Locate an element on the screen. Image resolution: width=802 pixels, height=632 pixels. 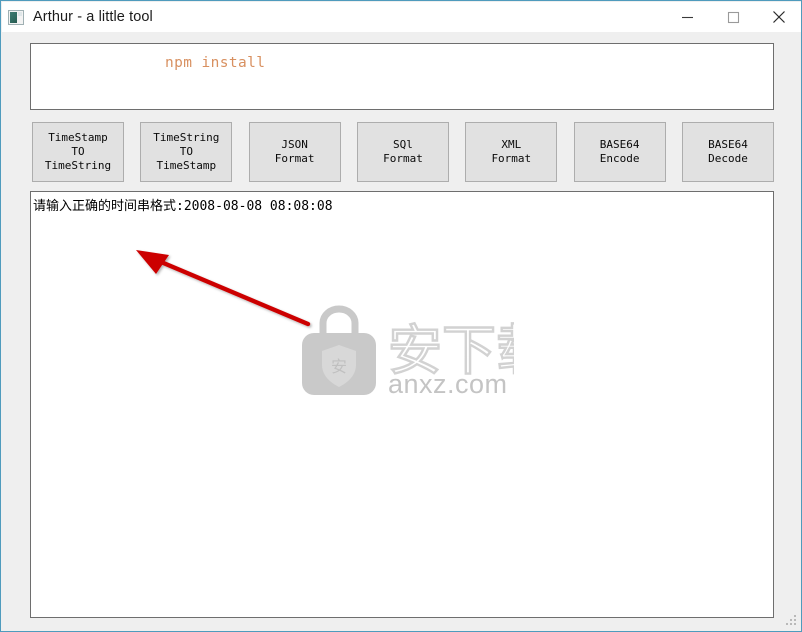
minimize-button is located at coordinates (687, 17).